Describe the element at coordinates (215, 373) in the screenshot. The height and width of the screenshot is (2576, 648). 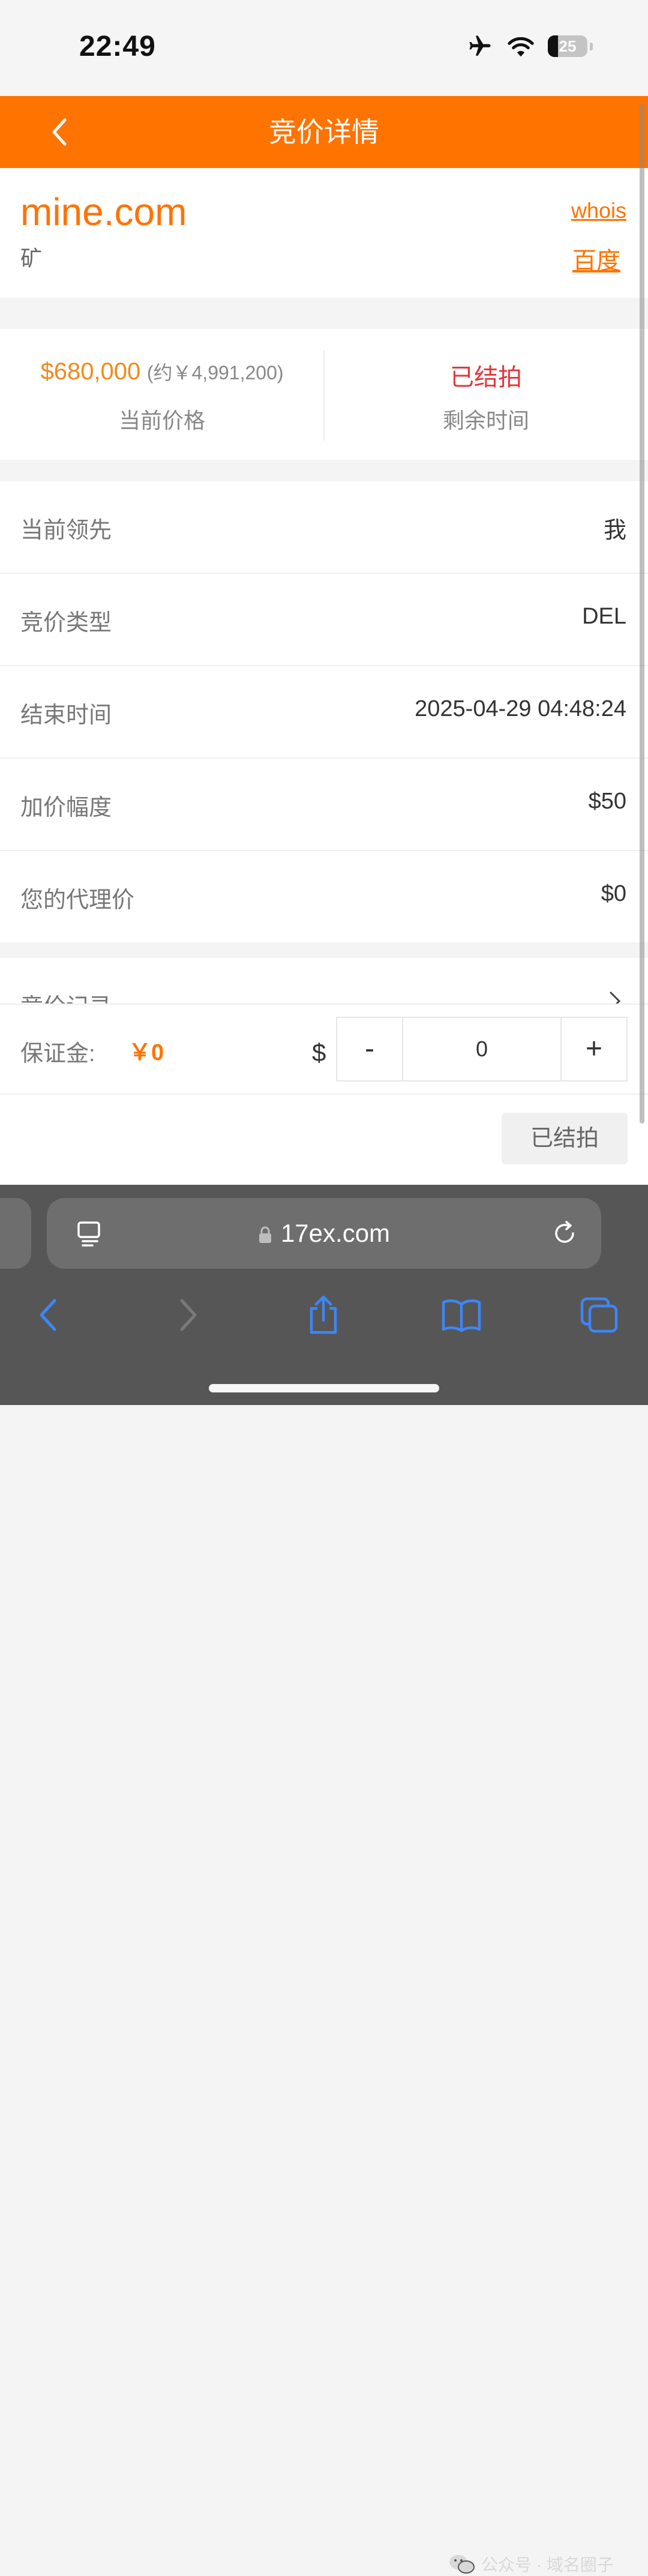
I see `current-price-cny: (约￥4,991,200)` at that location.